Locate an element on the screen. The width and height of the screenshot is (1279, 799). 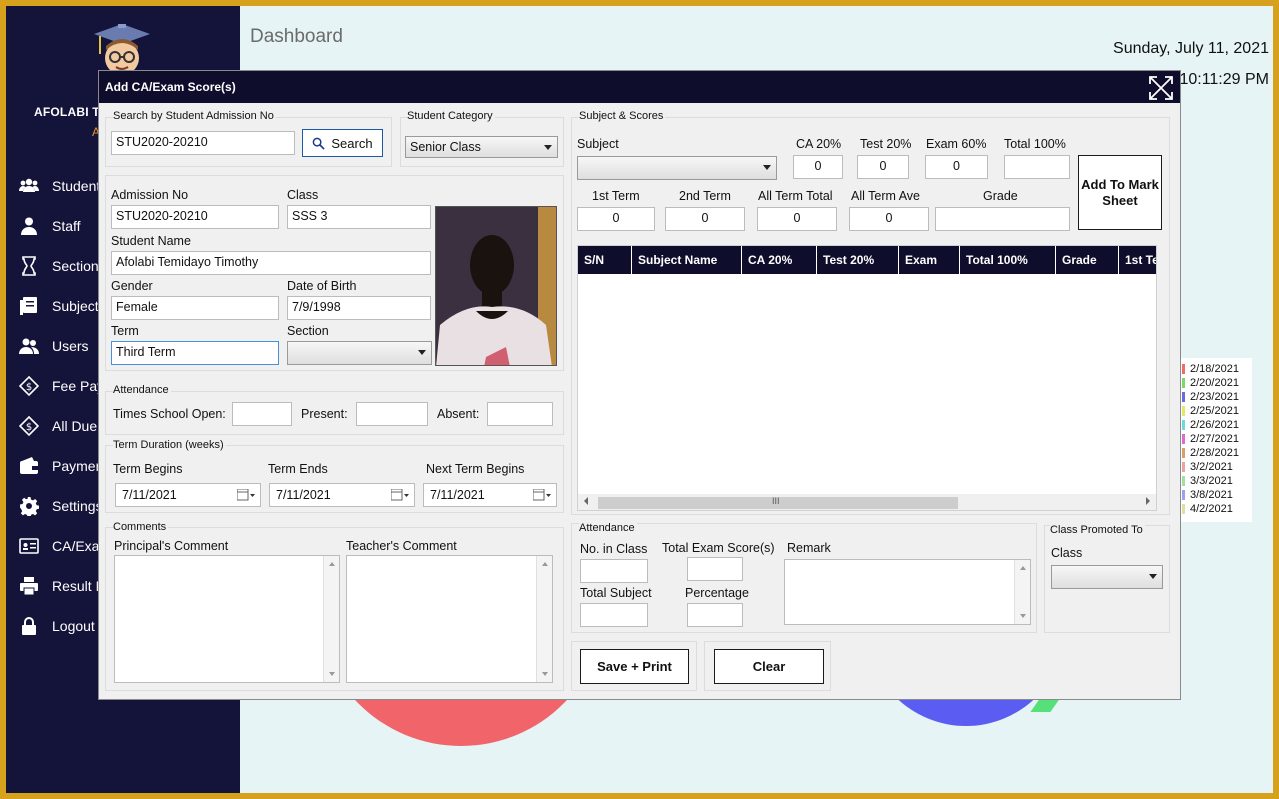
term-ends-value: 7/11/2021 is located at coordinates (303, 495).